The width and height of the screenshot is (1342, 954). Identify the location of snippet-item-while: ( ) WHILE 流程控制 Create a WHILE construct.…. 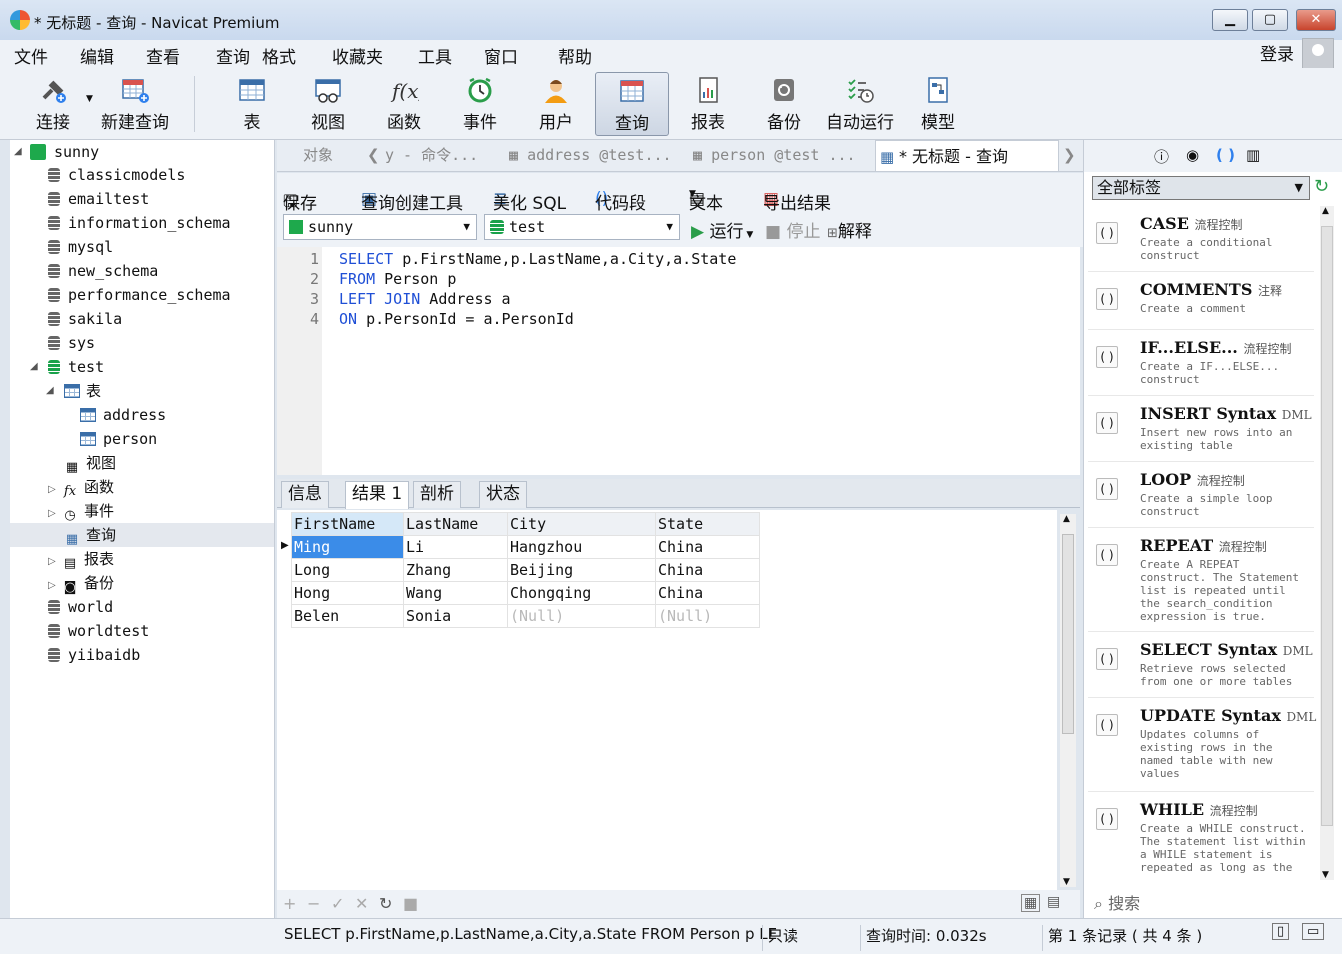
(1201, 835).